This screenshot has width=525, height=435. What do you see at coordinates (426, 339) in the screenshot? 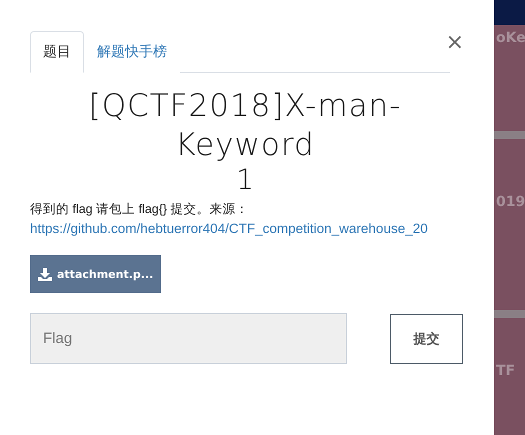
I see `submit-button: 提交` at bounding box center [426, 339].